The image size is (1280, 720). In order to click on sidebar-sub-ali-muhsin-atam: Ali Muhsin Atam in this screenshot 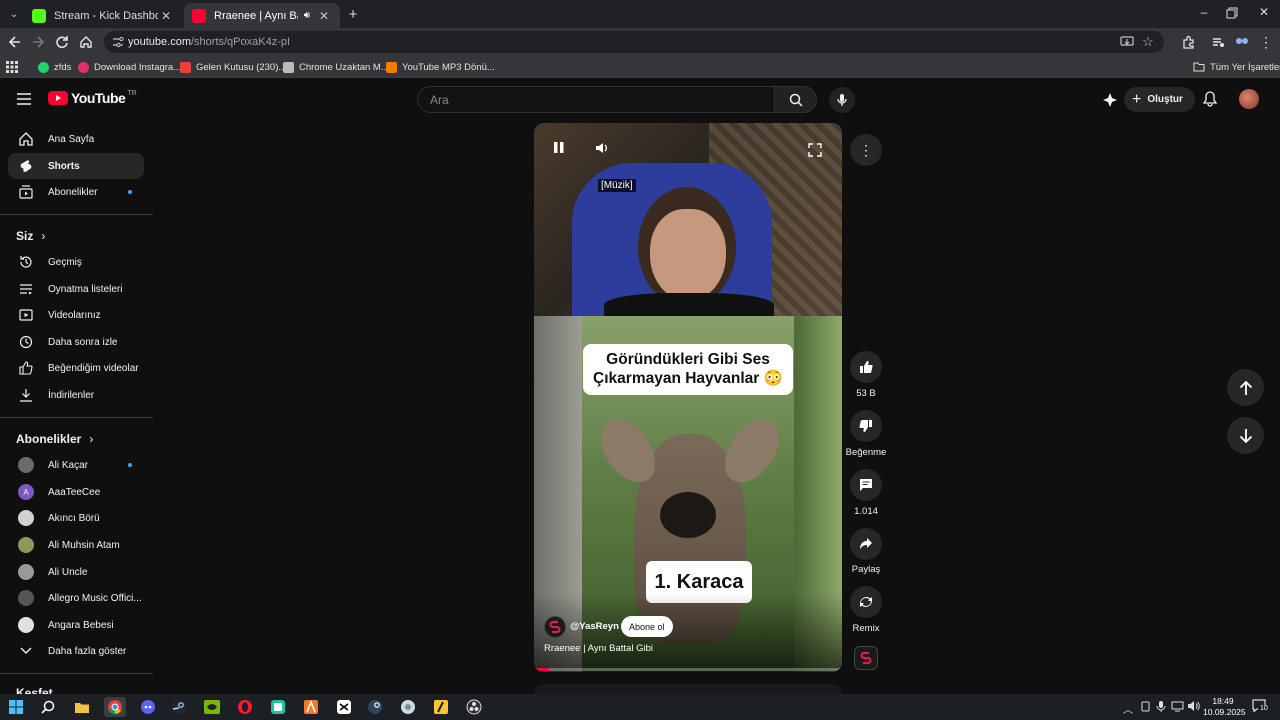, I will do `click(76, 545)`.